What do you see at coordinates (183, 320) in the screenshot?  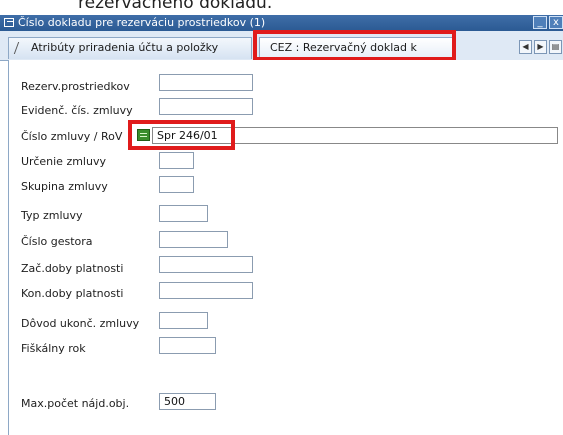 I see `dovod-ukonc-zmluvy-field` at bounding box center [183, 320].